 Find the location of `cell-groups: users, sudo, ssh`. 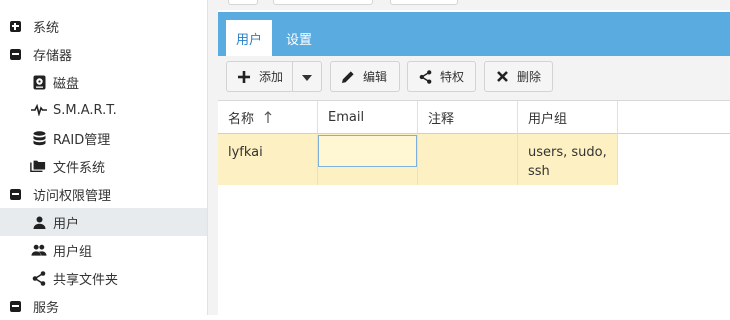

cell-groups: users, sudo, ssh is located at coordinates (568, 159).